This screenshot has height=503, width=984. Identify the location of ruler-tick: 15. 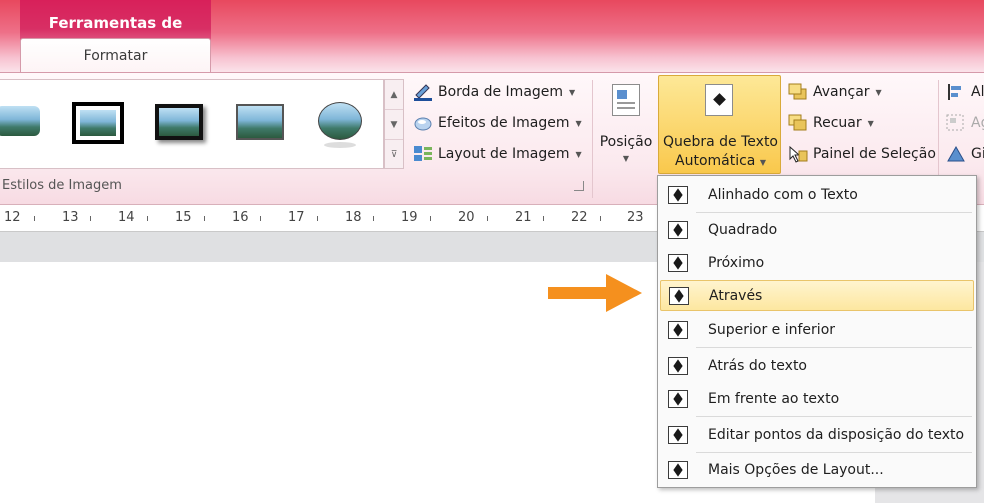
(183, 217).